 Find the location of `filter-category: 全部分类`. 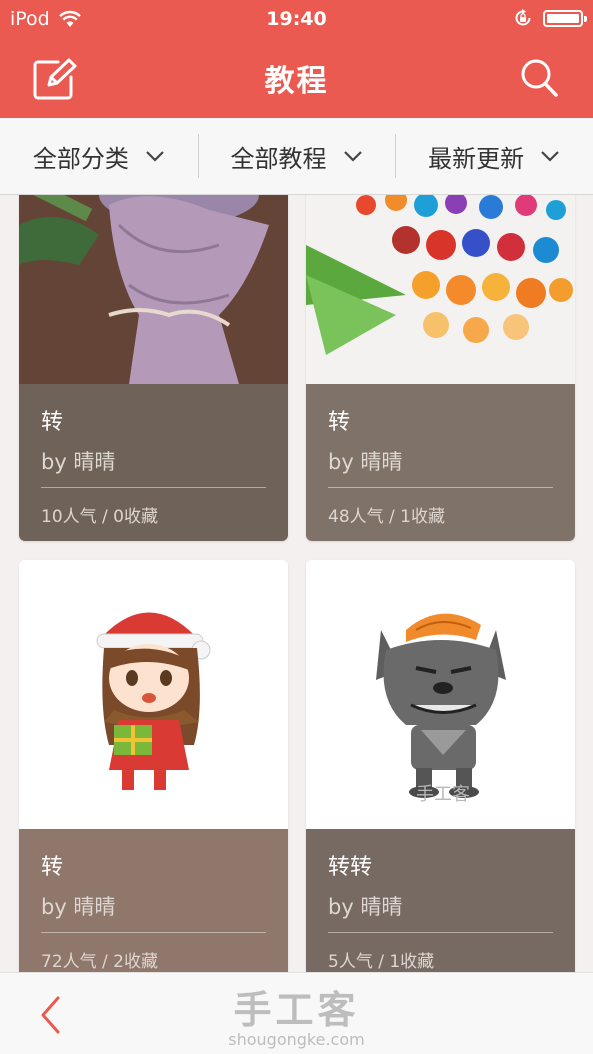

filter-category: 全部分类 is located at coordinates (99, 156).